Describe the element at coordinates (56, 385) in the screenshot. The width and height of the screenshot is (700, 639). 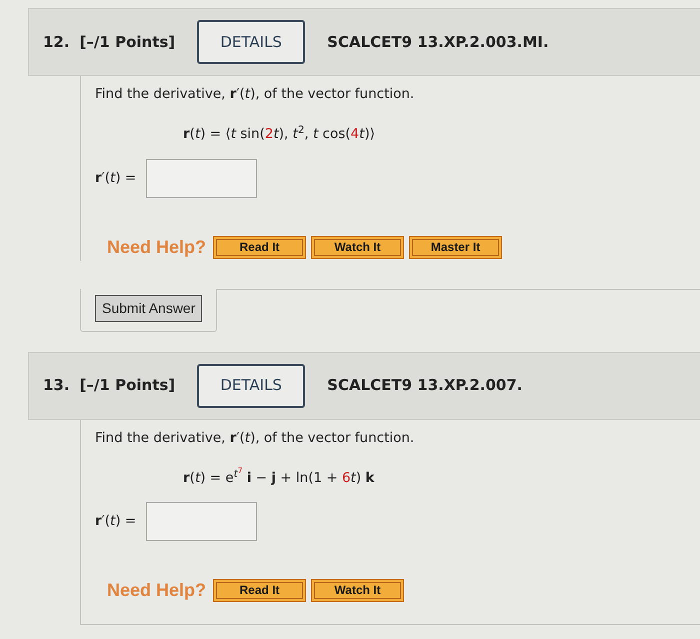
I see `question-number: 13.` at that location.